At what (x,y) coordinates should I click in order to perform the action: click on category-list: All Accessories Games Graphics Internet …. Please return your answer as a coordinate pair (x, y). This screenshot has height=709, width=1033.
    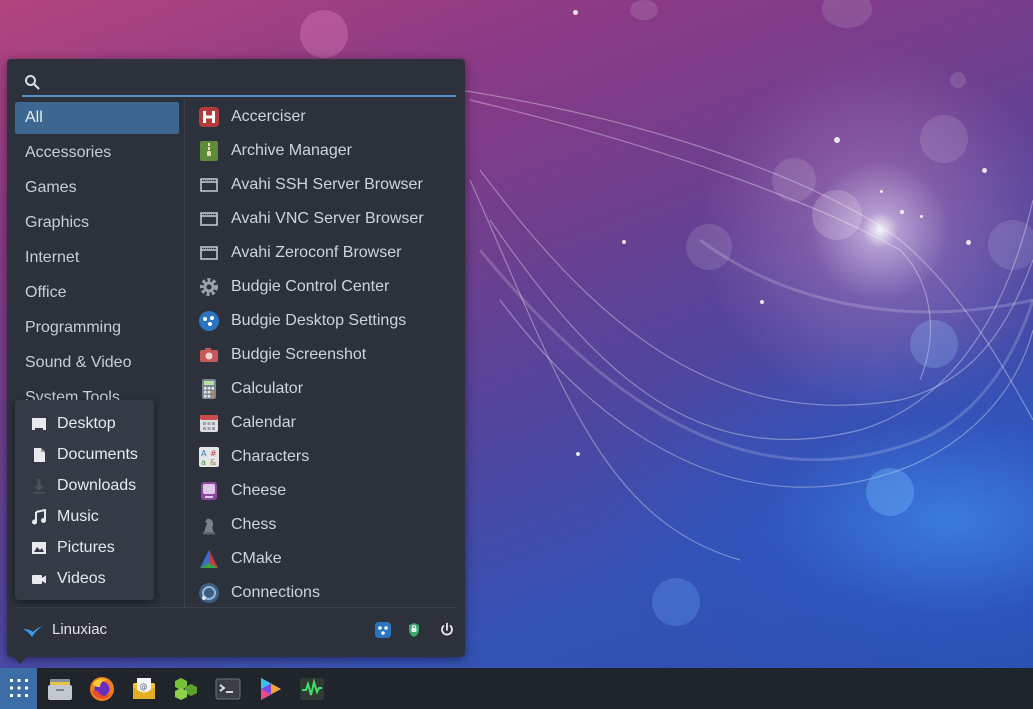
    Looking at the image, I should click on (97, 242).